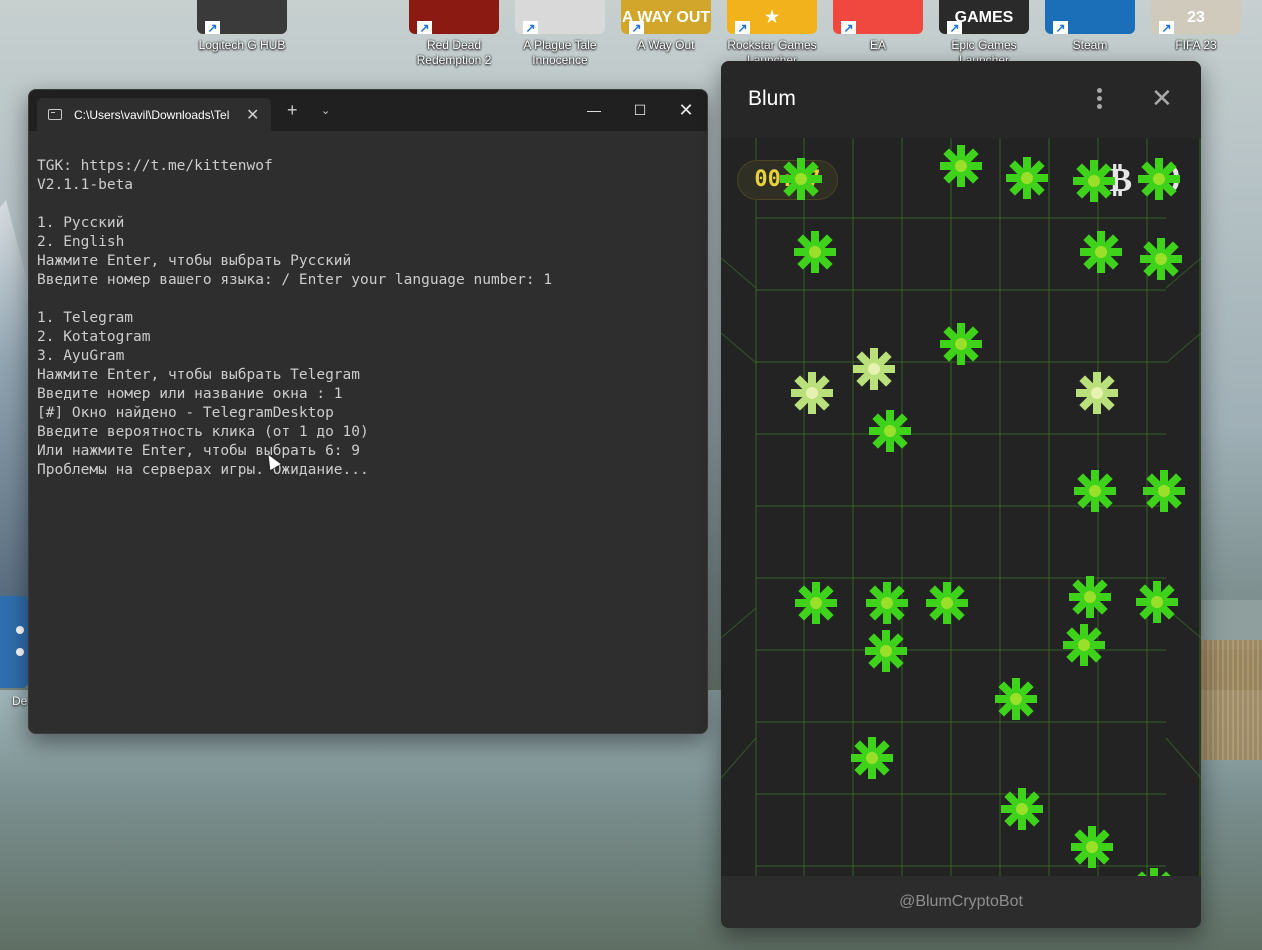  Describe the element at coordinates (194, 261) in the screenshot. I see `terminal-line: Нажмите Enter, чтобы выбрать Русский` at that location.